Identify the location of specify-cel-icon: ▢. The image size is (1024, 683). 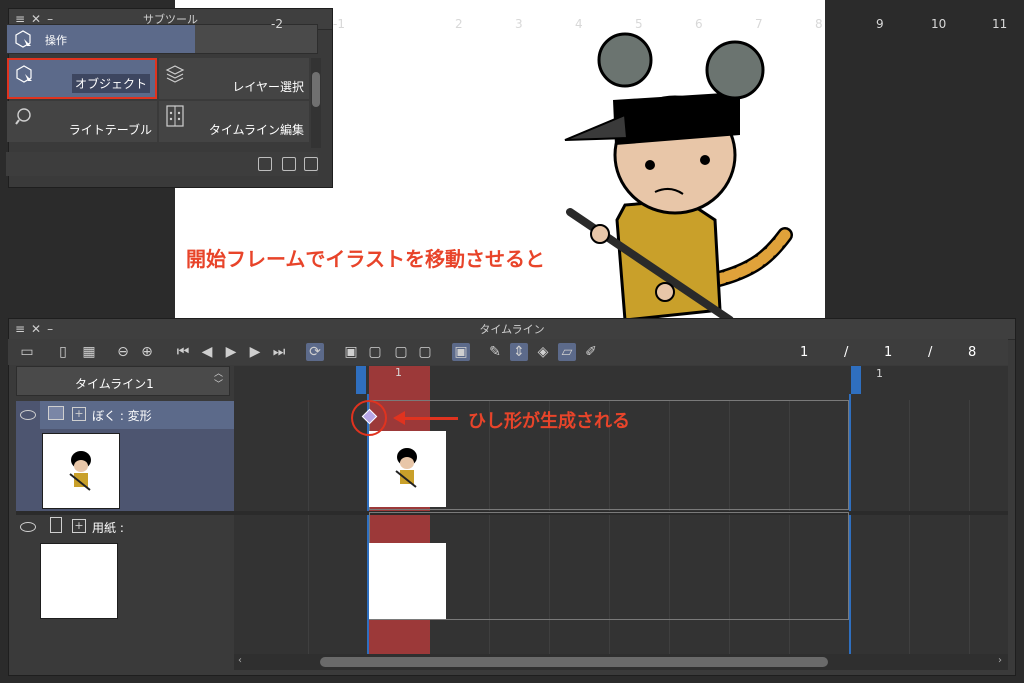
(375, 352).